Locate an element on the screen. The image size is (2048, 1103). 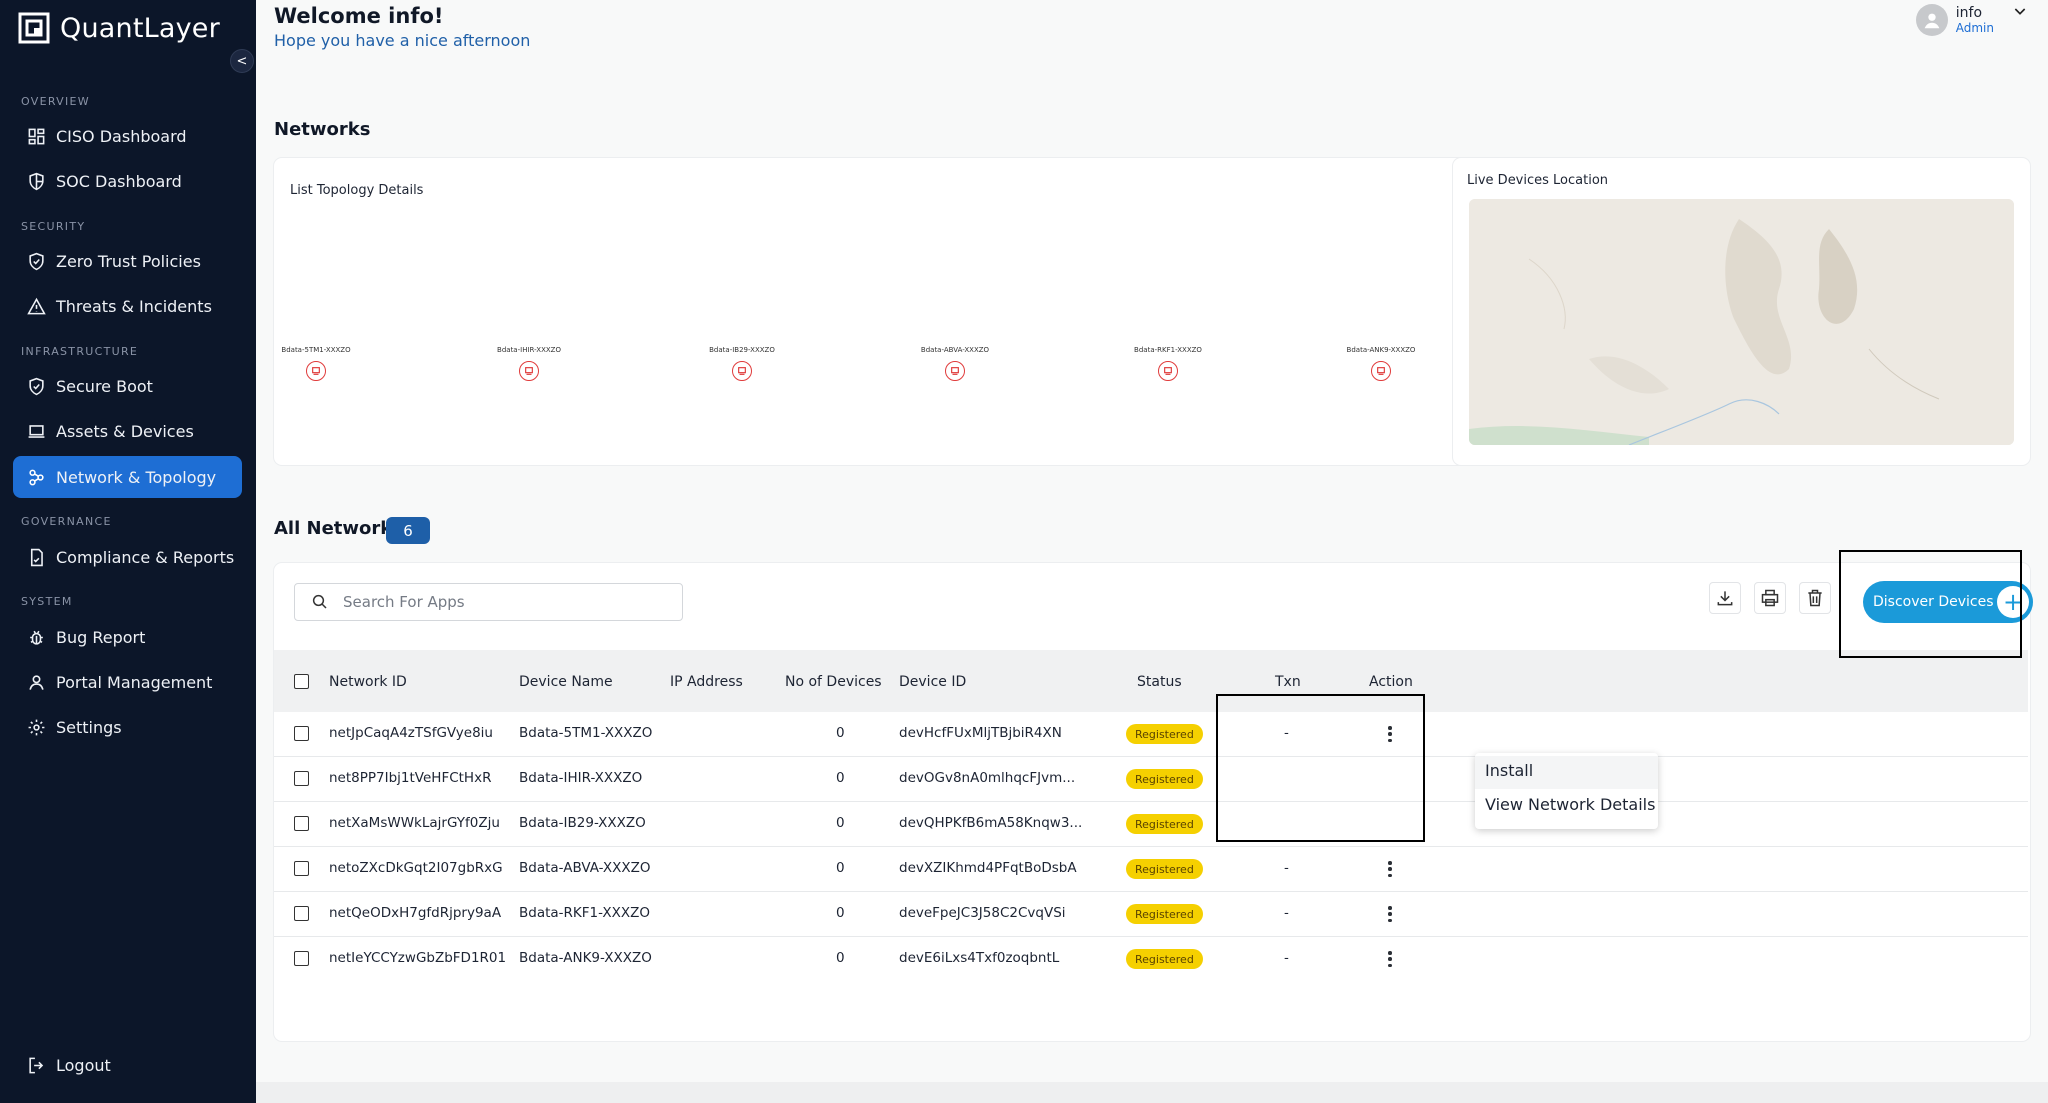
sidebar-item-label: Secure Boot is located at coordinates (104, 386).